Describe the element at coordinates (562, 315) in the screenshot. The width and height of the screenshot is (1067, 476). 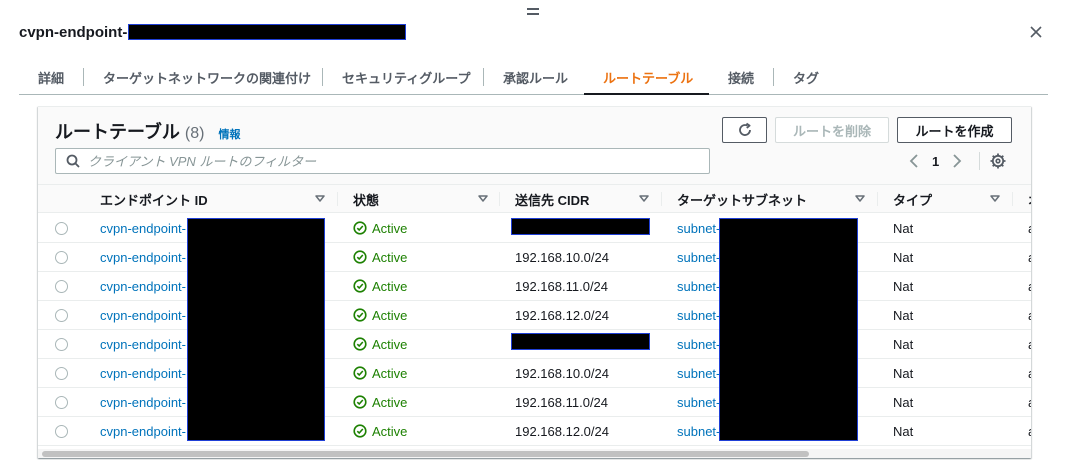
I see `destination-cidr: 192.168.12.0/24` at that location.